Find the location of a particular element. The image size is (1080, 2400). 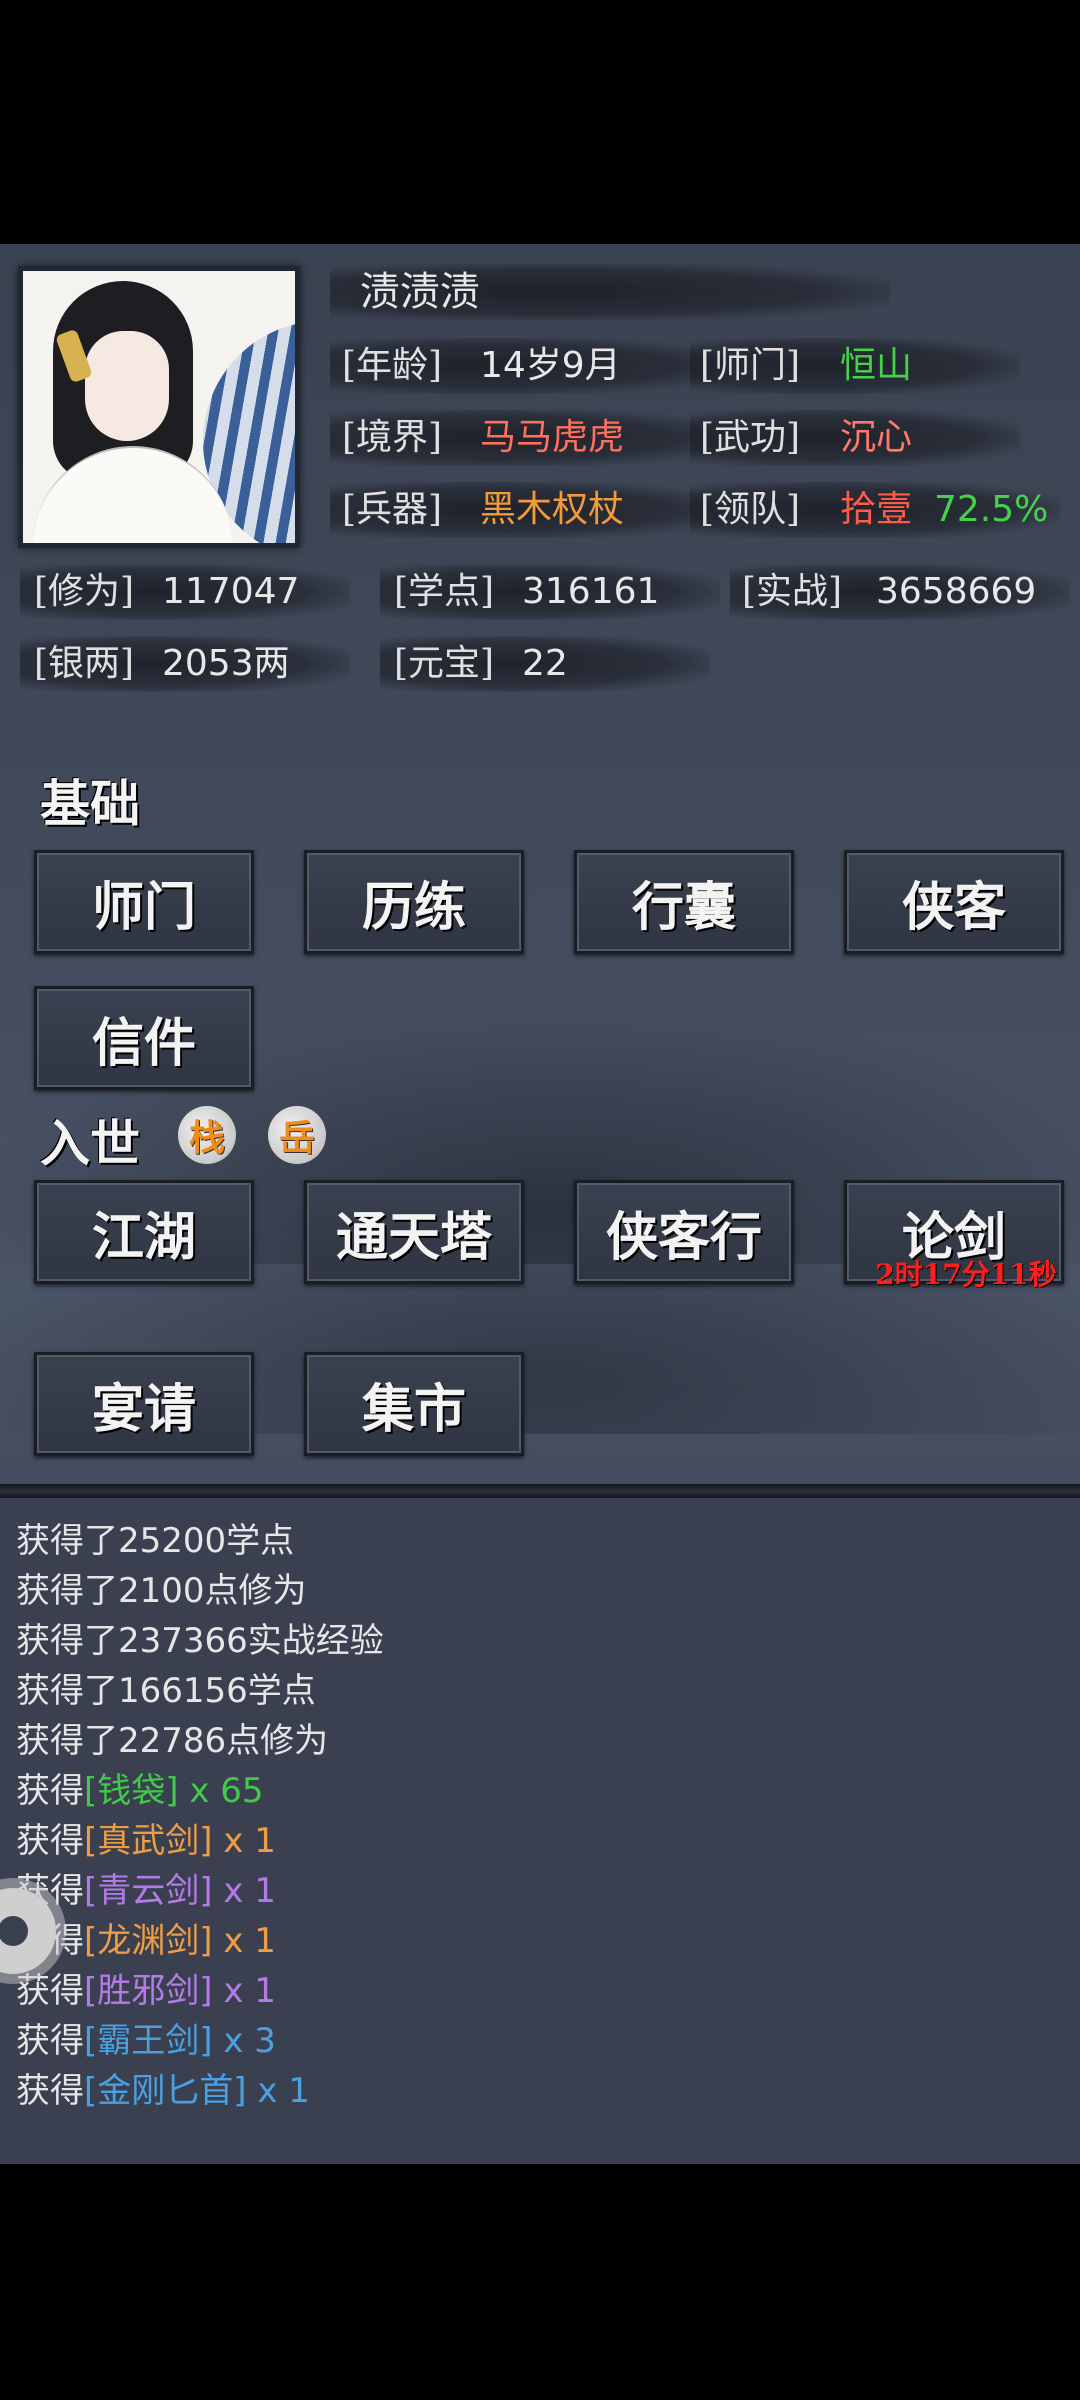

hero-journey-button: 侠客行 is located at coordinates (684, 1232).